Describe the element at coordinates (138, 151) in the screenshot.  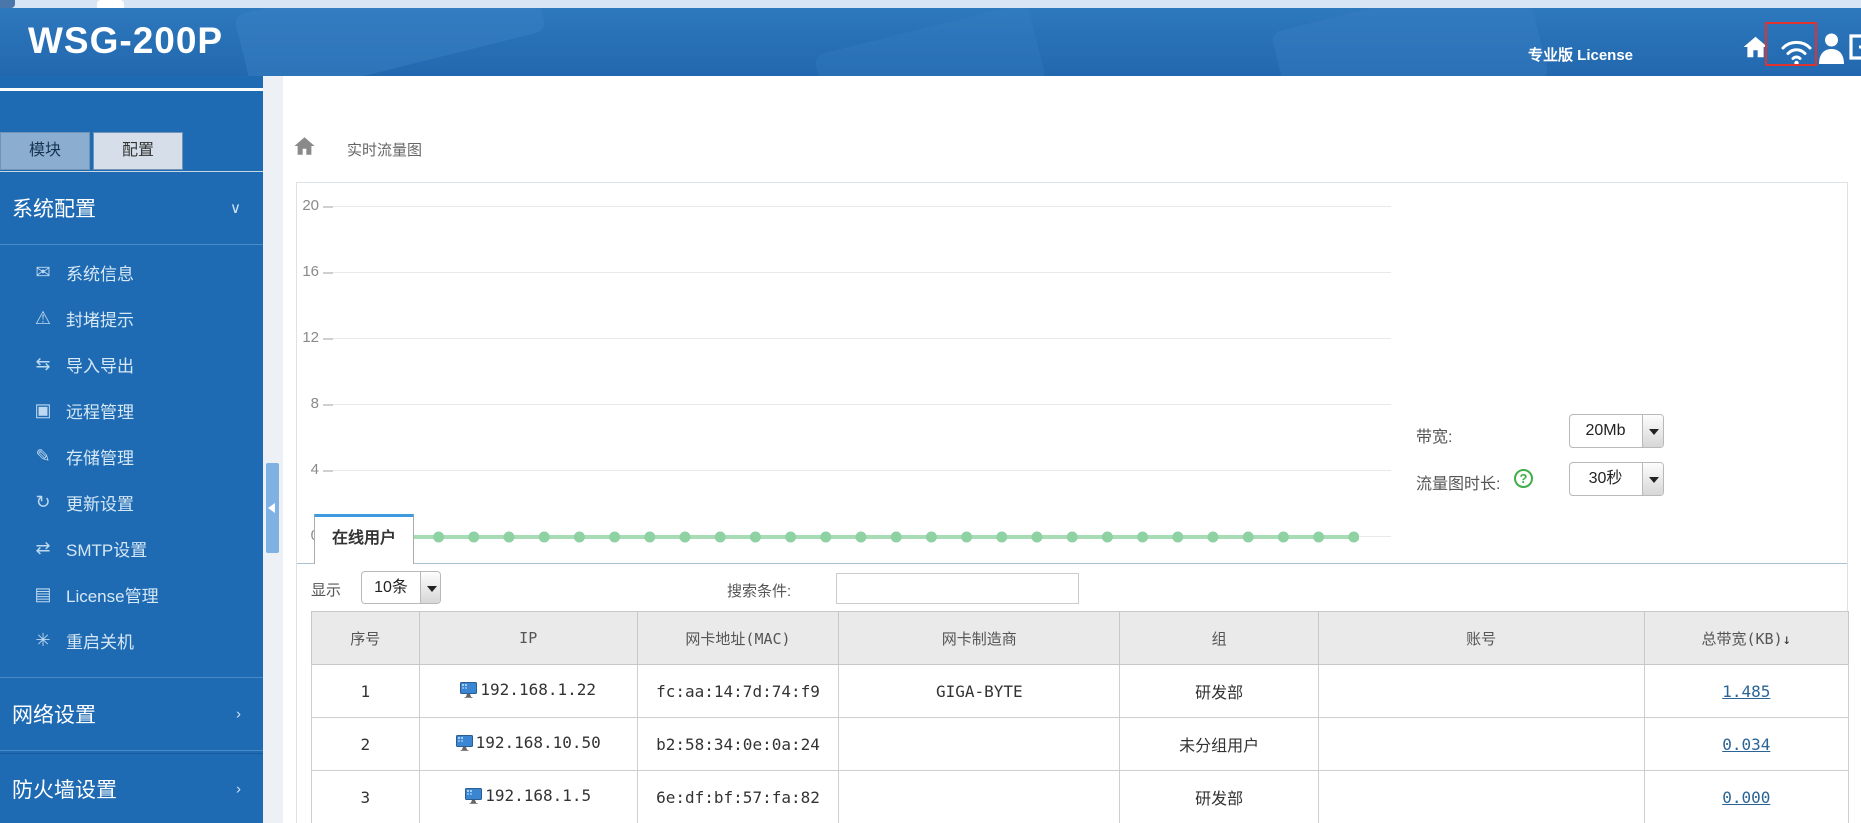
I see `sidebar-tab-config: 配置` at that location.